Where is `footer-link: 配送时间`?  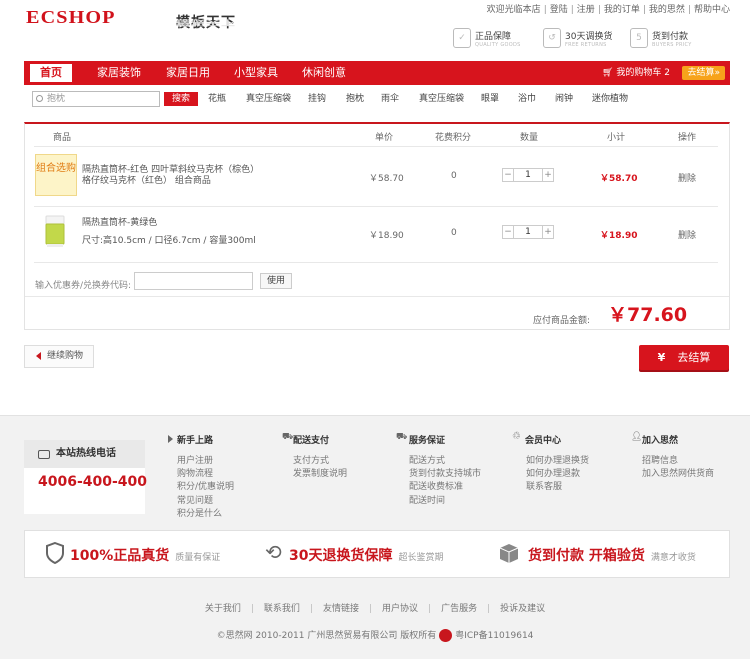
footer-link: 配送时间 is located at coordinates (445, 501).